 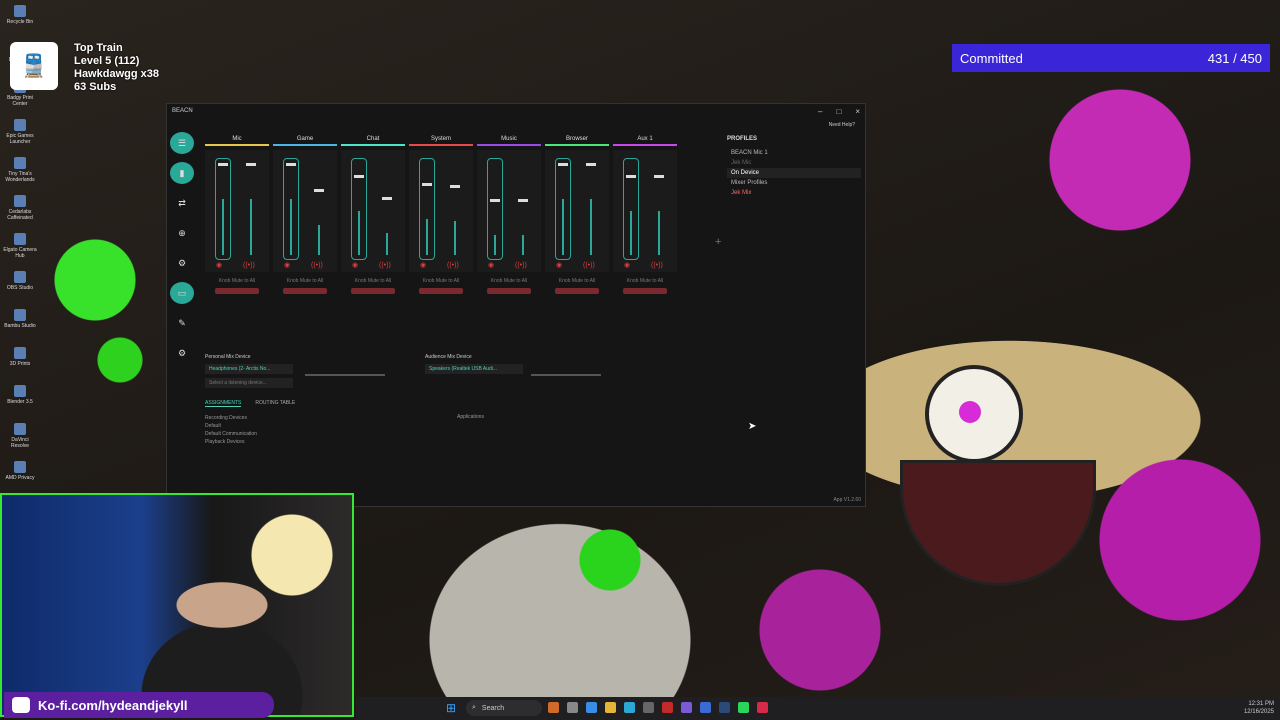 I want to click on settings-nav-icon: ⚙, so click(x=182, y=263).